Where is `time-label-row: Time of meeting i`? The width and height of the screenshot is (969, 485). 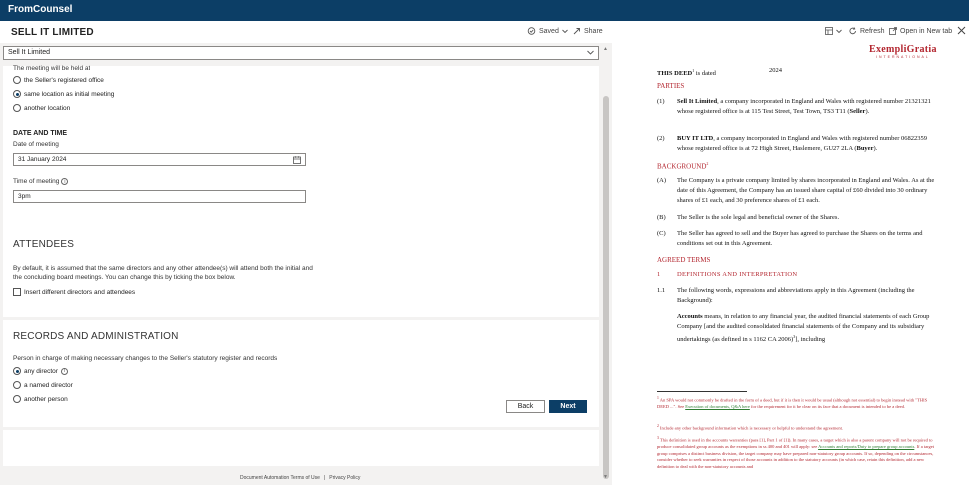 time-label-row: Time of meeting i is located at coordinates (41, 181).